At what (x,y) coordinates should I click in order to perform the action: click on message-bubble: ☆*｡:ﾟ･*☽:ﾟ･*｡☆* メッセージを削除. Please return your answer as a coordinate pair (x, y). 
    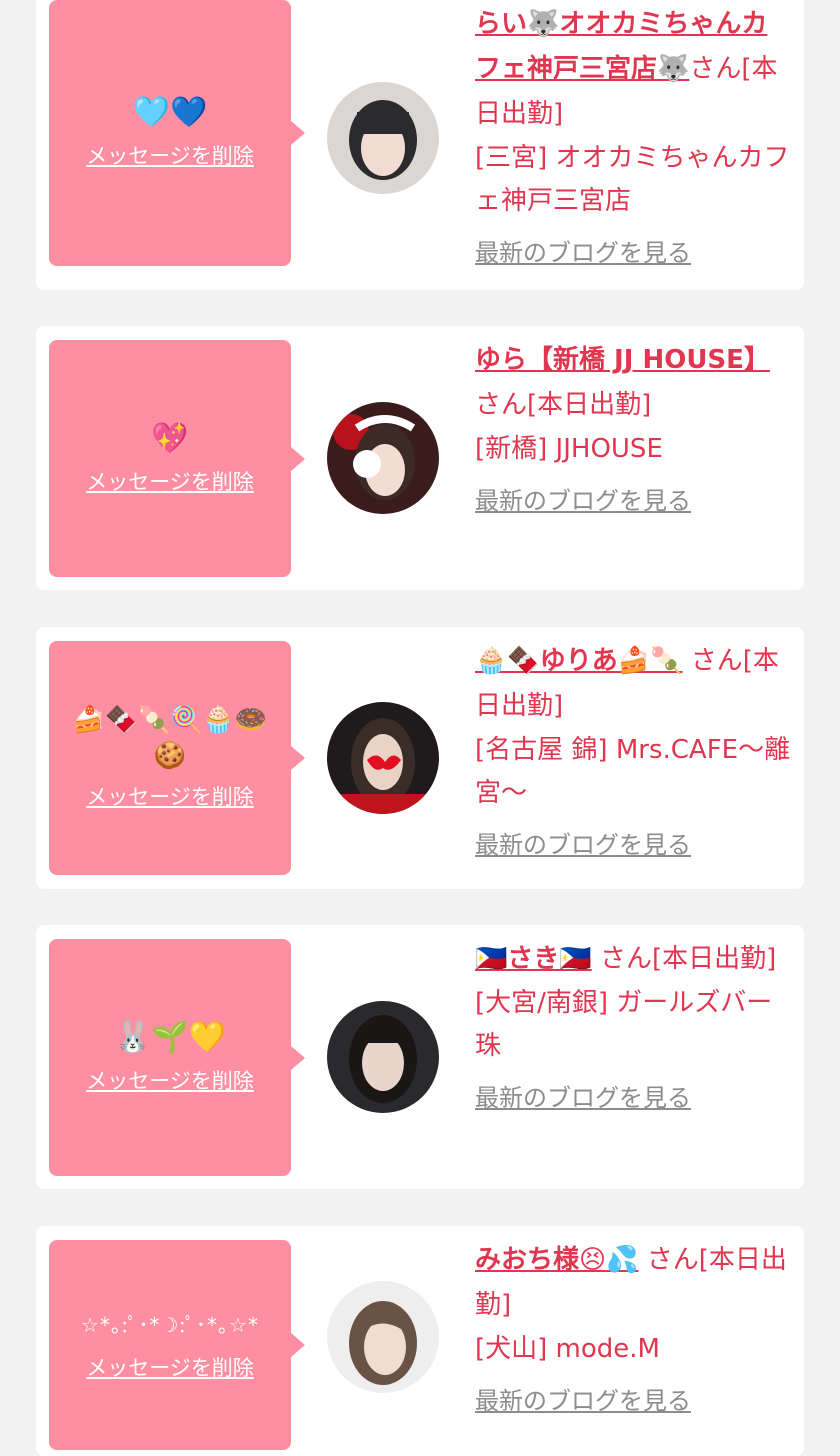
    Looking at the image, I should click on (170, 1345).